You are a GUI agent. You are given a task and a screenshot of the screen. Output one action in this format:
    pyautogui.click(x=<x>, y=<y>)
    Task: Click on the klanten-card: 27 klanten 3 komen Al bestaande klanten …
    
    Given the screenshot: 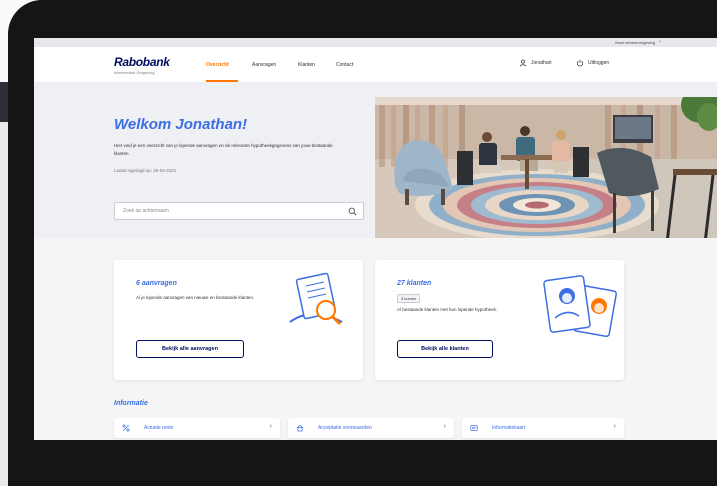 What is the action you would take?
    pyautogui.click(x=499, y=320)
    